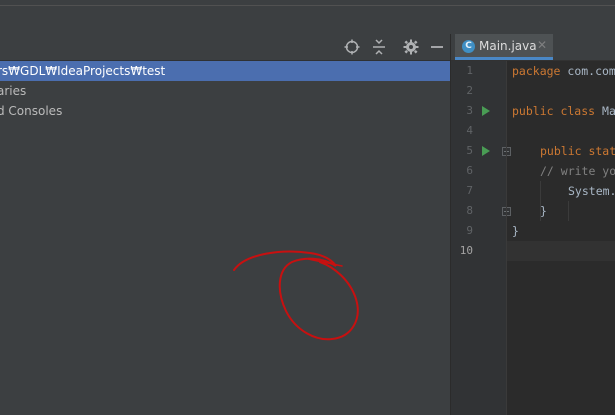 Image resolution: width=615 pixels, height=415 pixels. I want to click on line-number: 7, so click(469, 190).